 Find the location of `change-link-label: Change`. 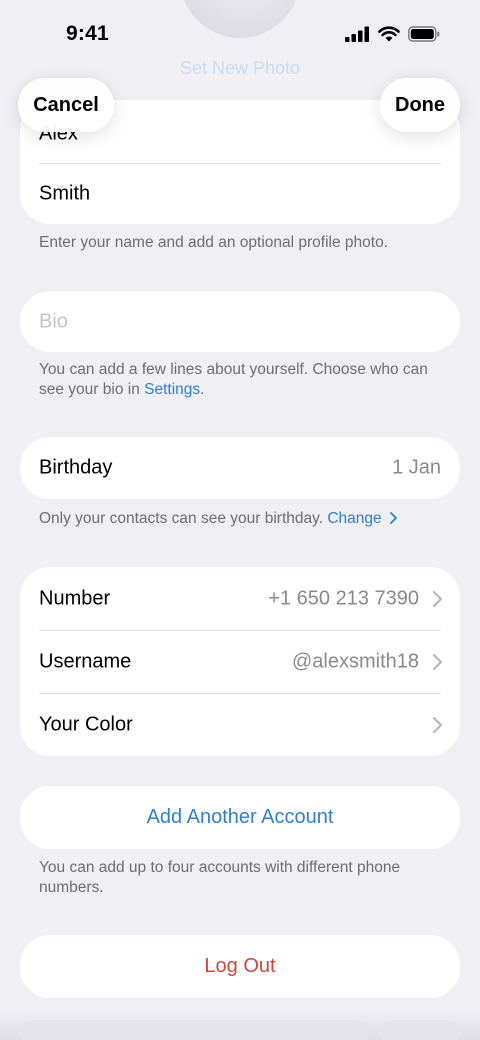

change-link-label: Change is located at coordinates (354, 518).